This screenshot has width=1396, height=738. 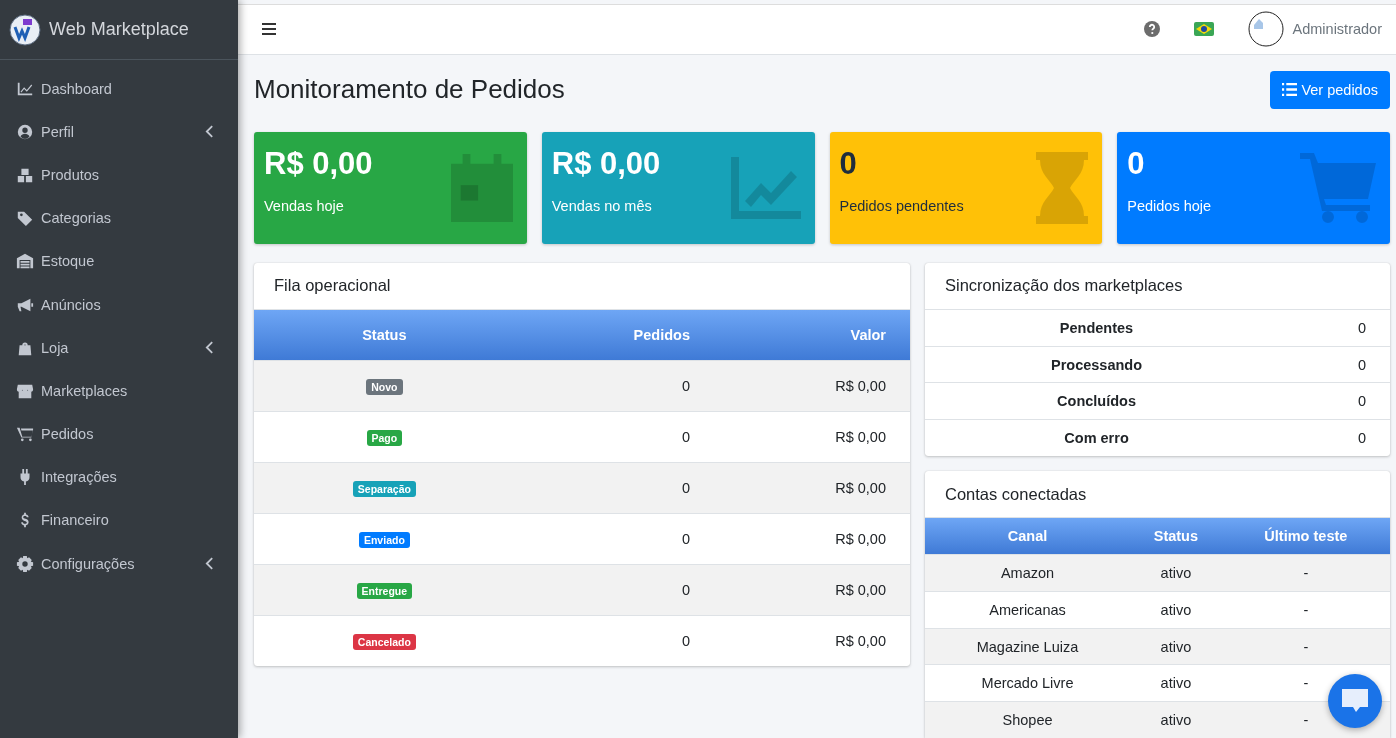 I want to click on stat-label: Pedidos hoje, so click(x=1169, y=205).